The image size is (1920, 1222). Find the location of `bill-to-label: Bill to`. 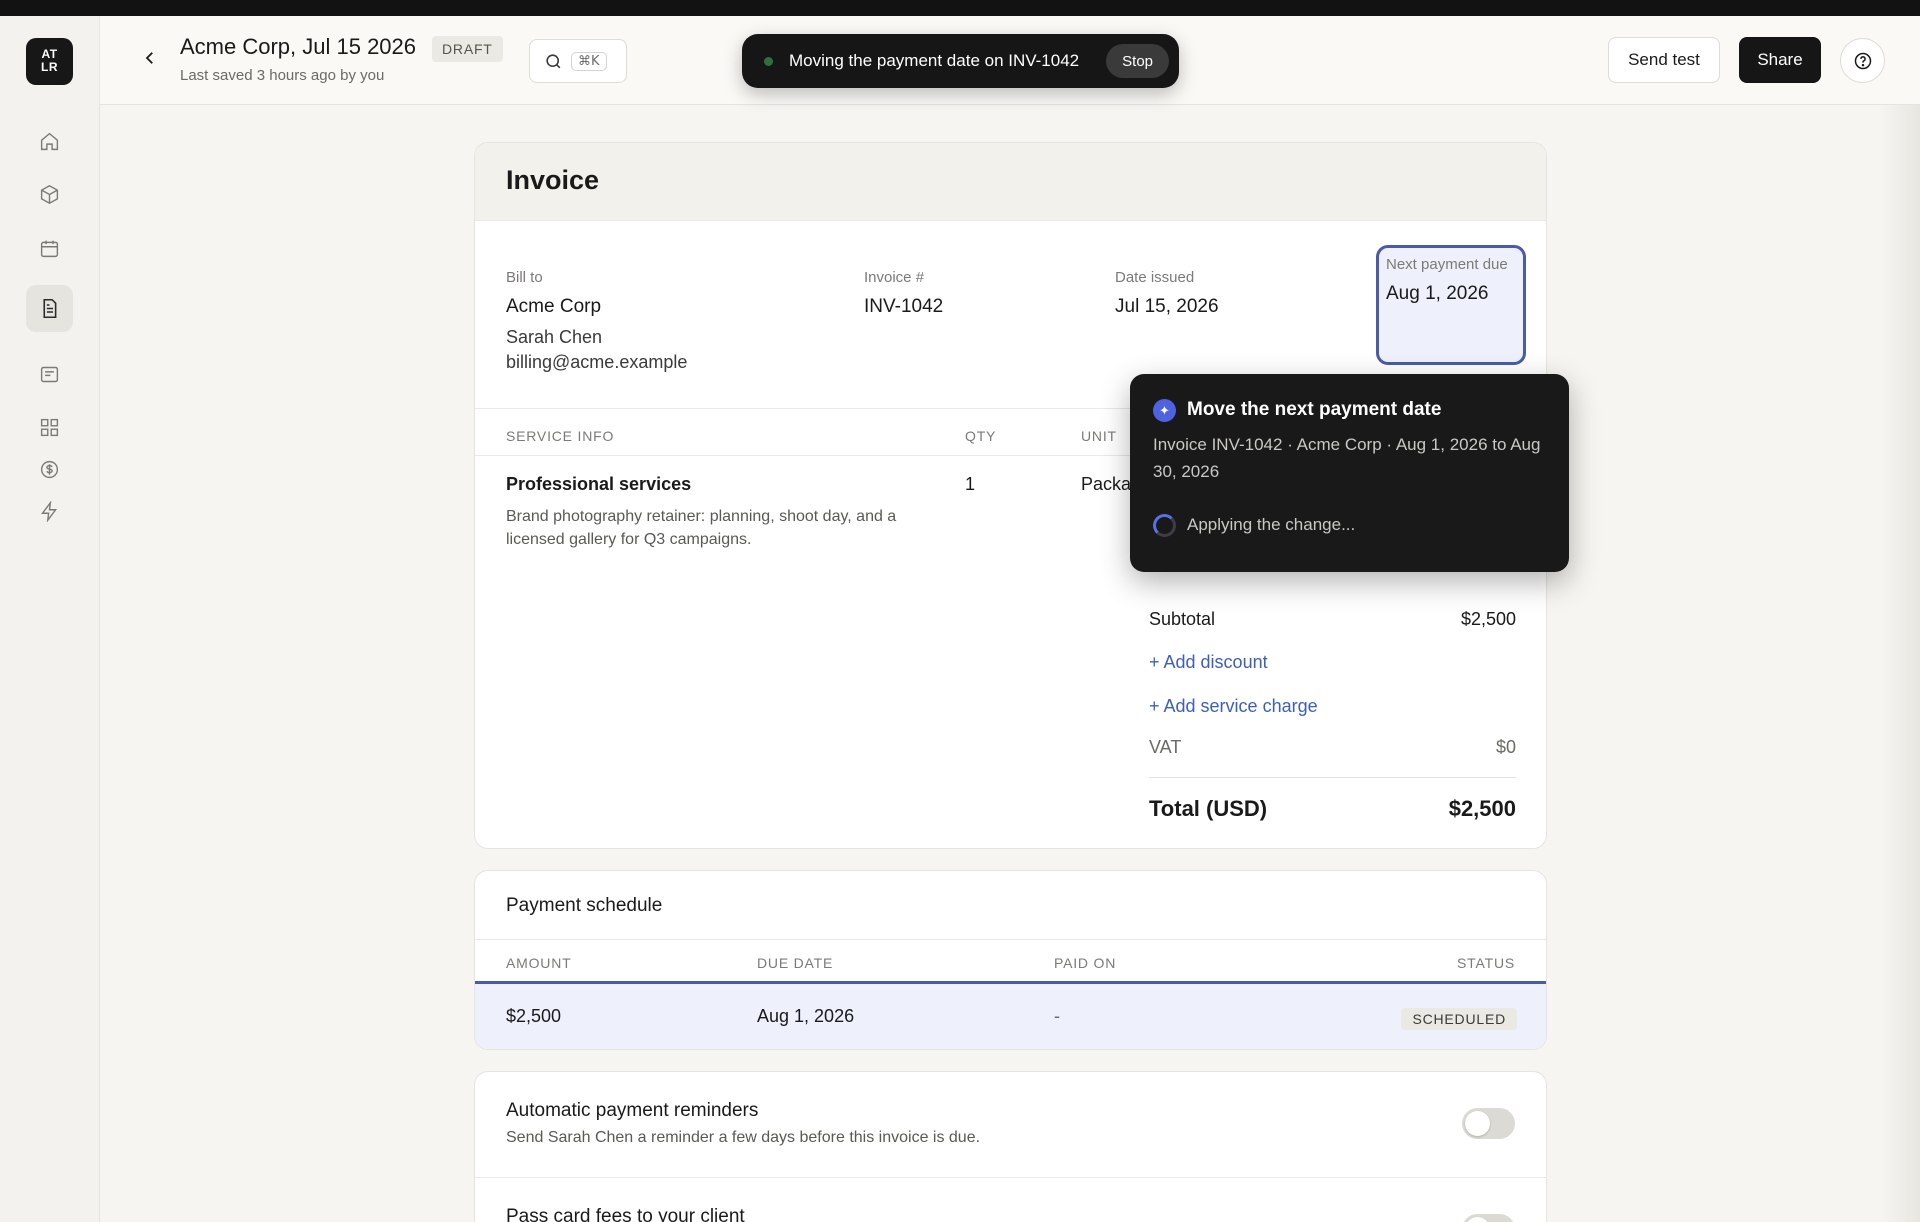

bill-to-label: Bill to is located at coordinates (524, 277).